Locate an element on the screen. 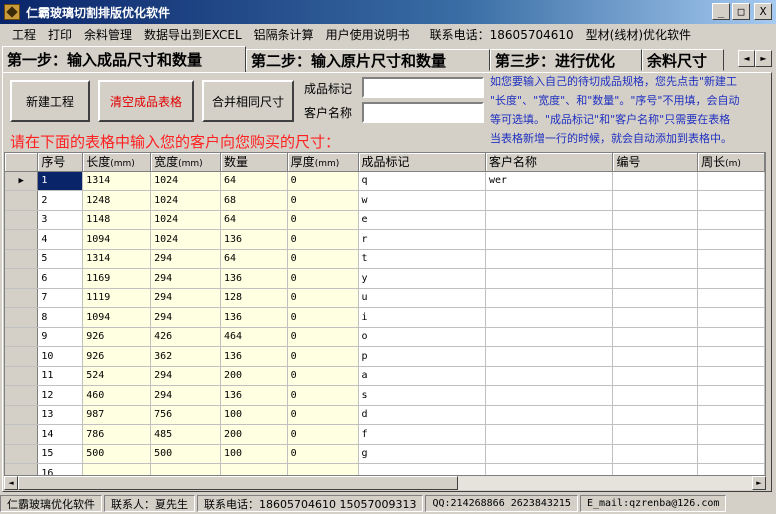 This screenshot has width=776, height=514. maximize-button: □ is located at coordinates (741, 11).